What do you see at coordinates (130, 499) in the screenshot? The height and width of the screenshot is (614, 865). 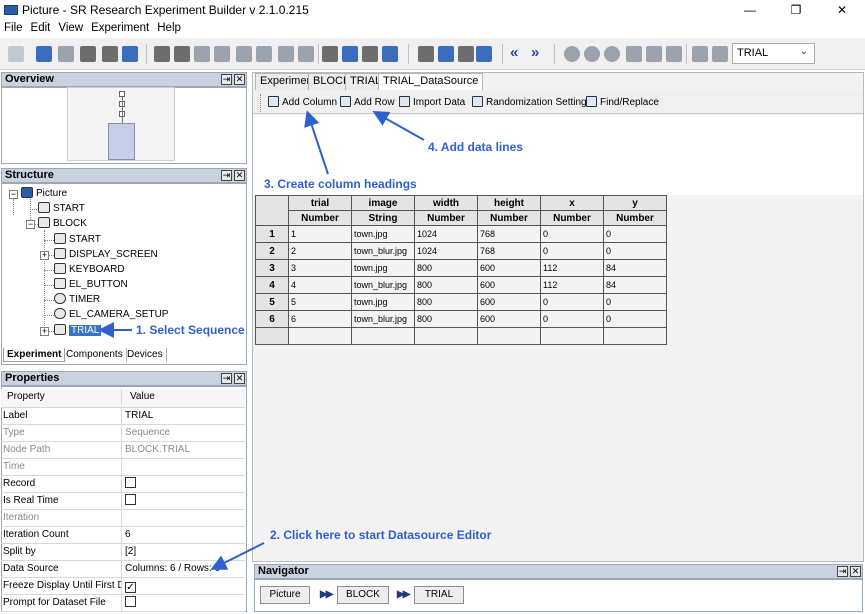 I see `is-real-time-checkbox` at bounding box center [130, 499].